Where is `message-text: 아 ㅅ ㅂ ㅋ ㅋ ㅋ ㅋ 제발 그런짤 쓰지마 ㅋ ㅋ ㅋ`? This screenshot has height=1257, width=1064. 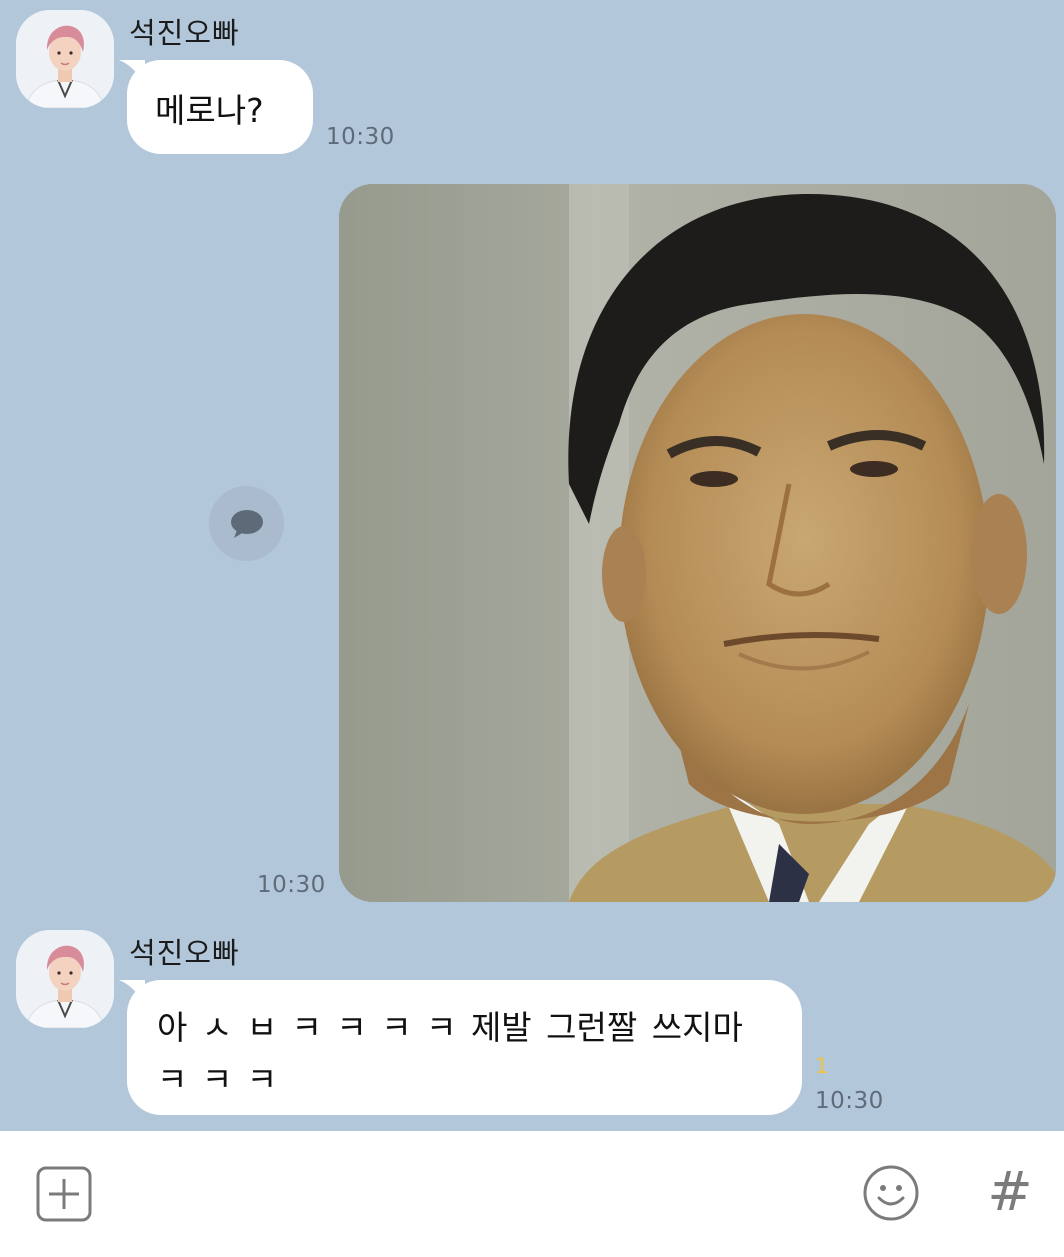 message-text: 아 ㅅ ㅂ ㅋ ㅋ ㅋ ㅋ 제발 그런짤 쓰지마 ㅋ ㅋ ㅋ is located at coordinates (450, 1053).